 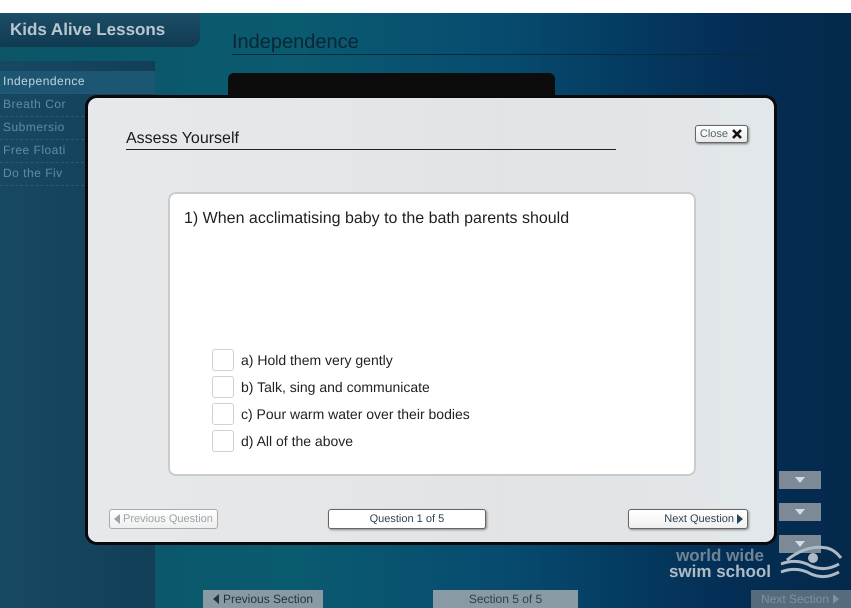 What do you see at coordinates (355, 414) in the screenshot?
I see `answer-label: c) Pour warm water over their bodies` at bounding box center [355, 414].